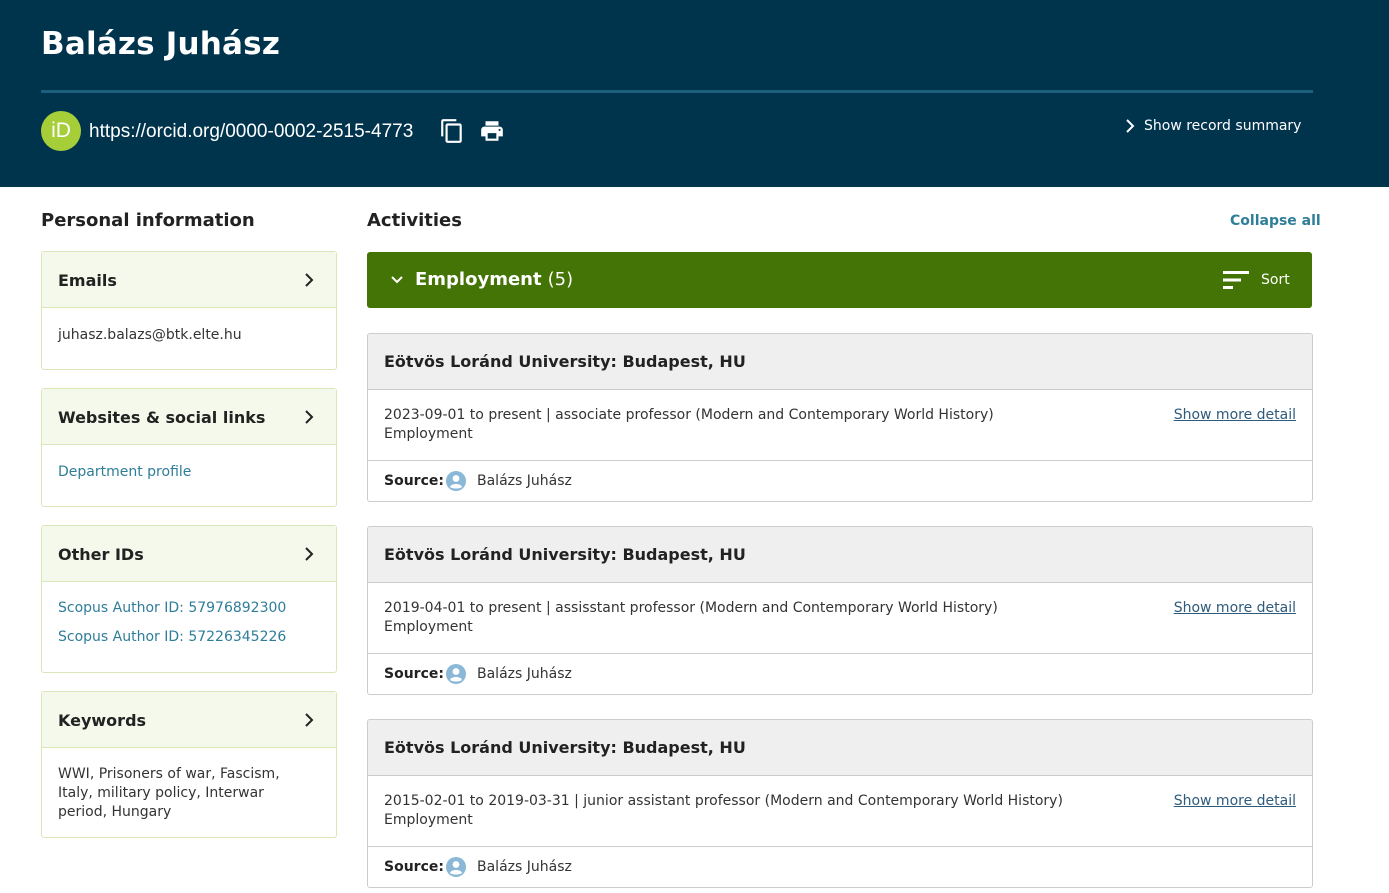  I want to click on email-value: juhasz.balazs@btk.elte.hu, so click(150, 335).